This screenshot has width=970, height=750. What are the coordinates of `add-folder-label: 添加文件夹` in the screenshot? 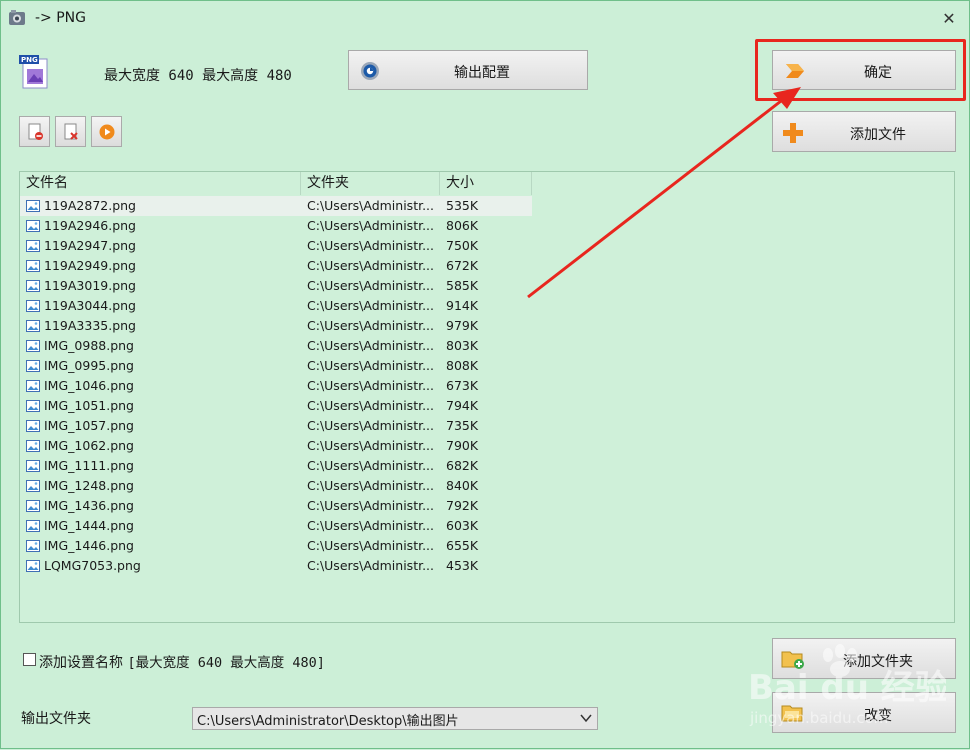 It's located at (878, 662).